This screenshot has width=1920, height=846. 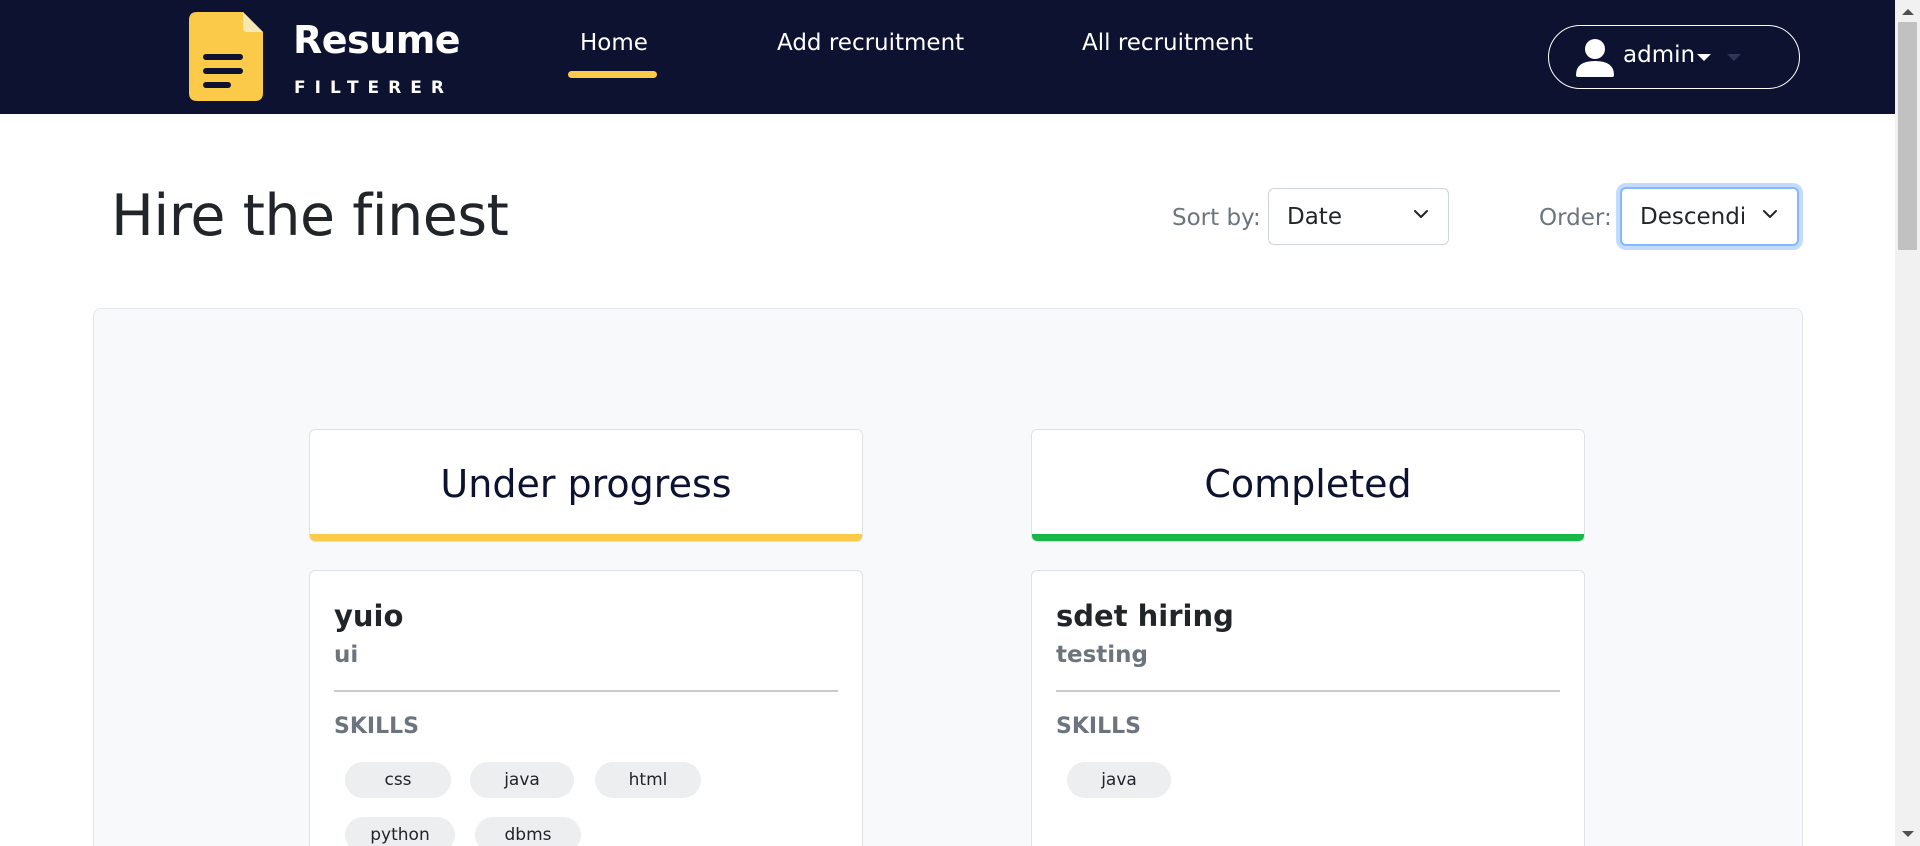 What do you see at coordinates (377, 40) in the screenshot?
I see `brand-title: Resume` at bounding box center [377, 40].